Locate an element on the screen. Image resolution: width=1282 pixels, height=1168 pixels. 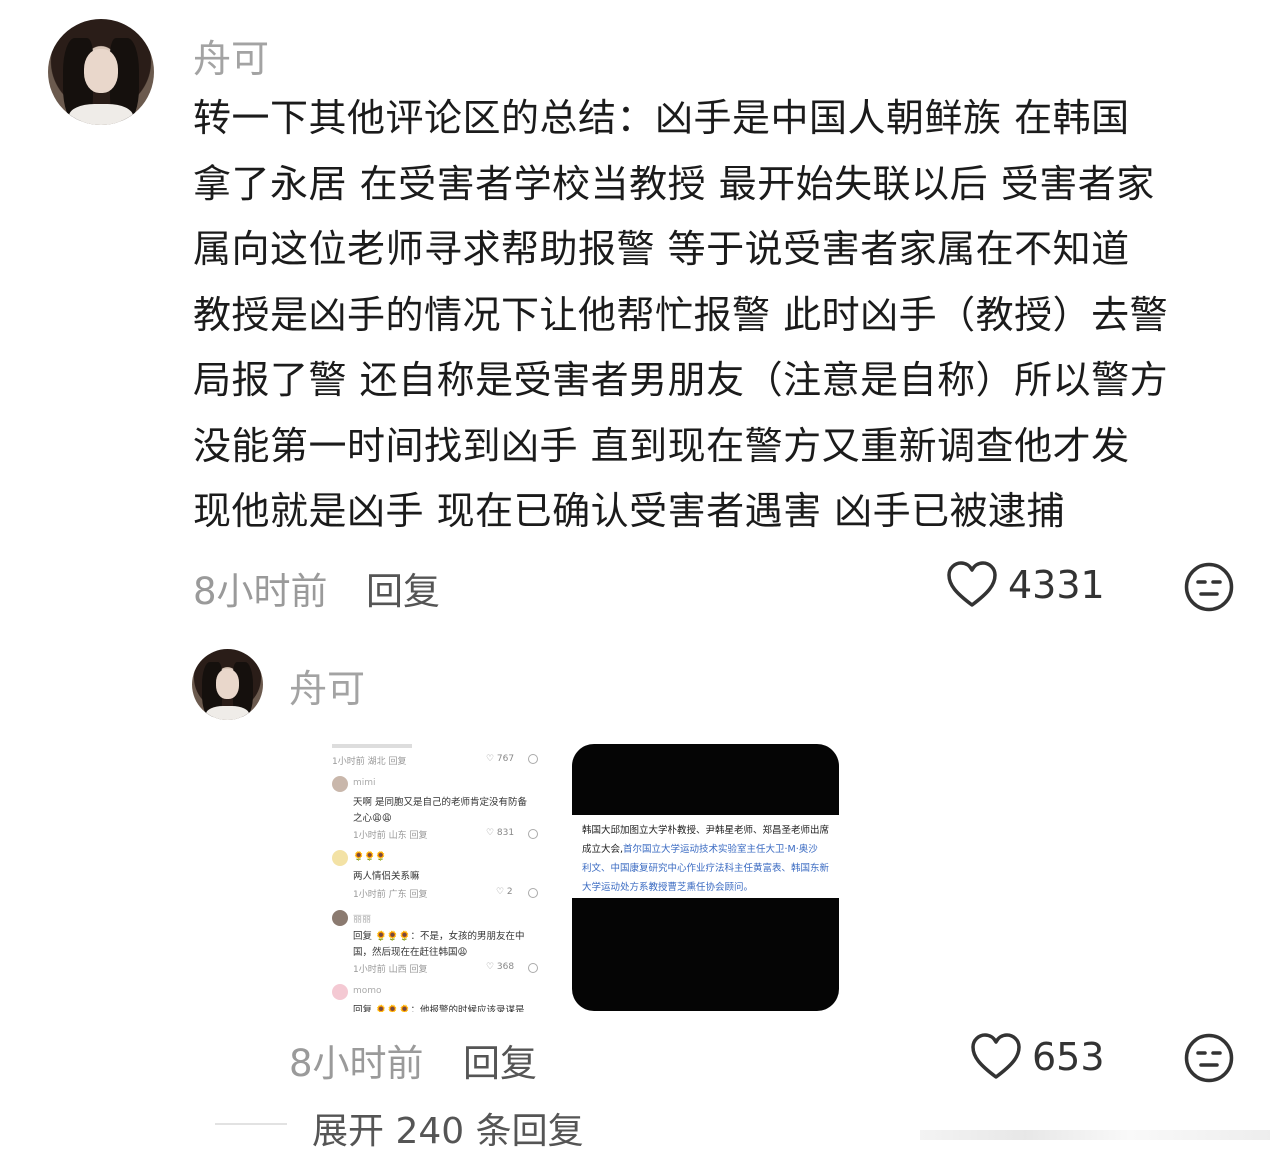
news-line: 成立大会,首尔国立大学运动技术实验室主任大卫·M·奥沙 is located at coordinates (700, 849).